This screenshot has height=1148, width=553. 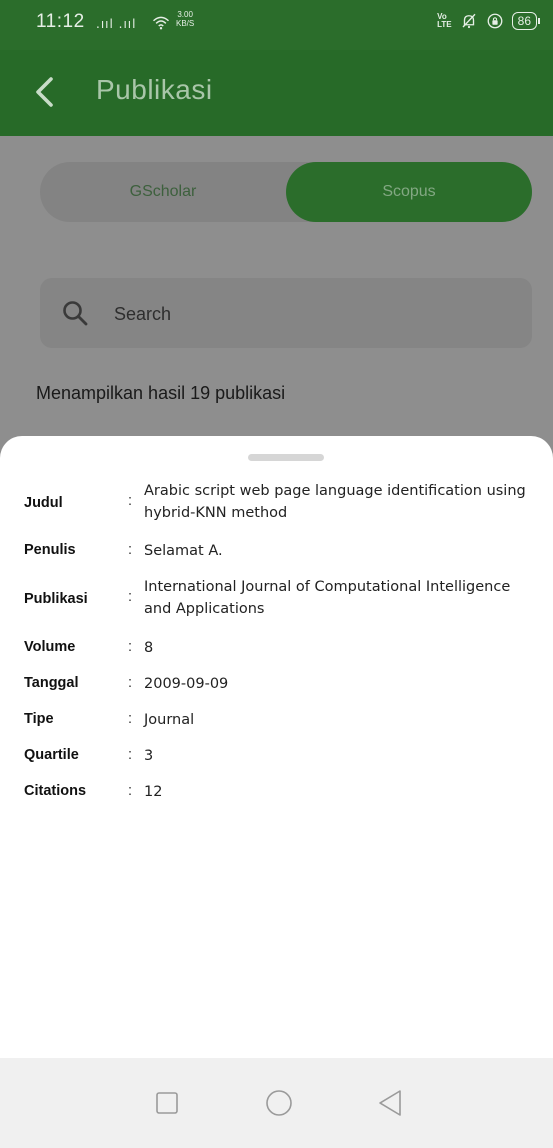 I want to click on detail-row-tipe: Tipe : Journal, so click(x=281, y=721).